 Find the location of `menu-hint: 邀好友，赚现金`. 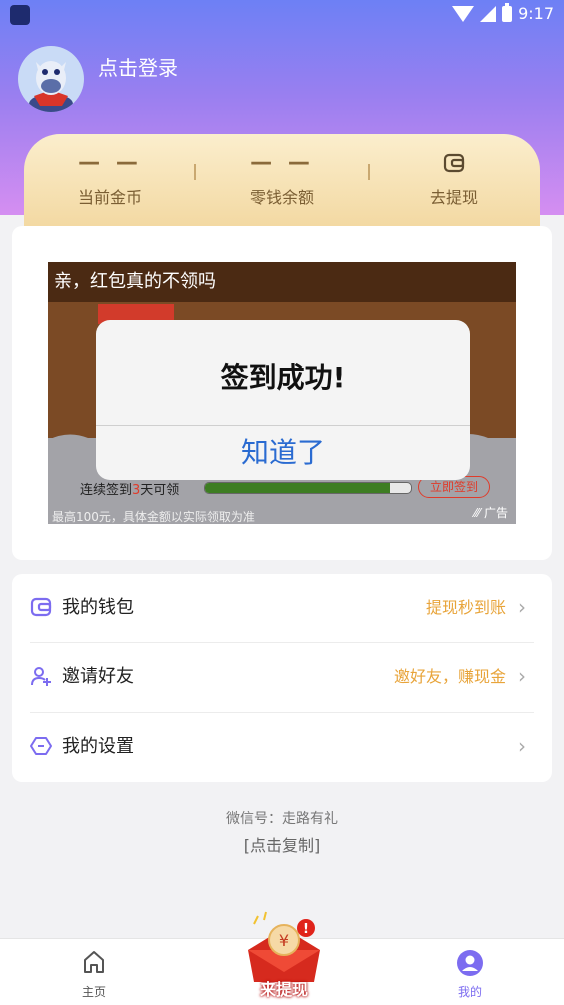

menu-hint: 邀好友，赚现金 is located at coordinates (449, 676).